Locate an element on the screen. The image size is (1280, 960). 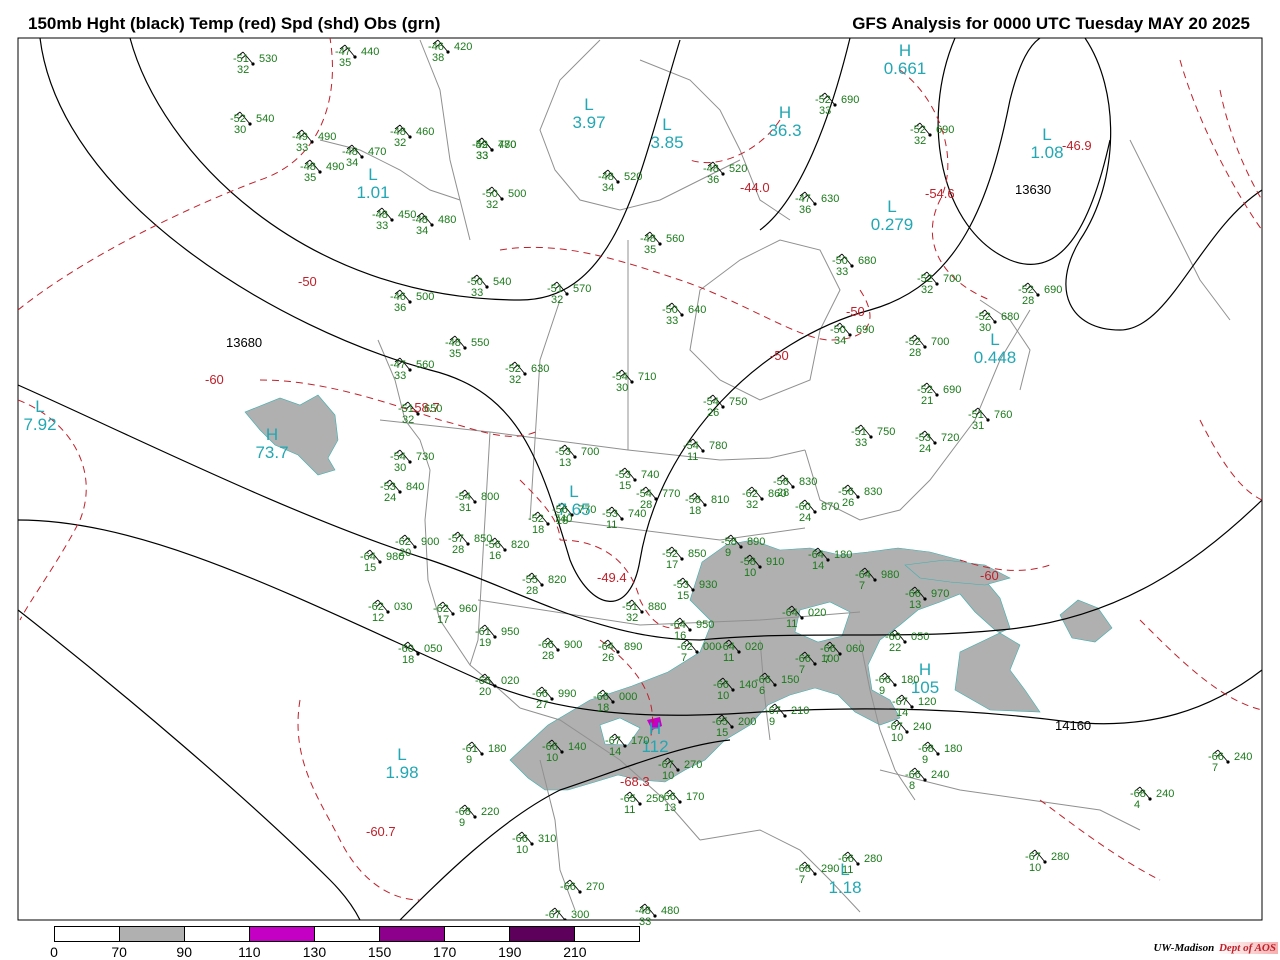
obs-dewpoint-depression: 17 is located at coordinates (672, 565).